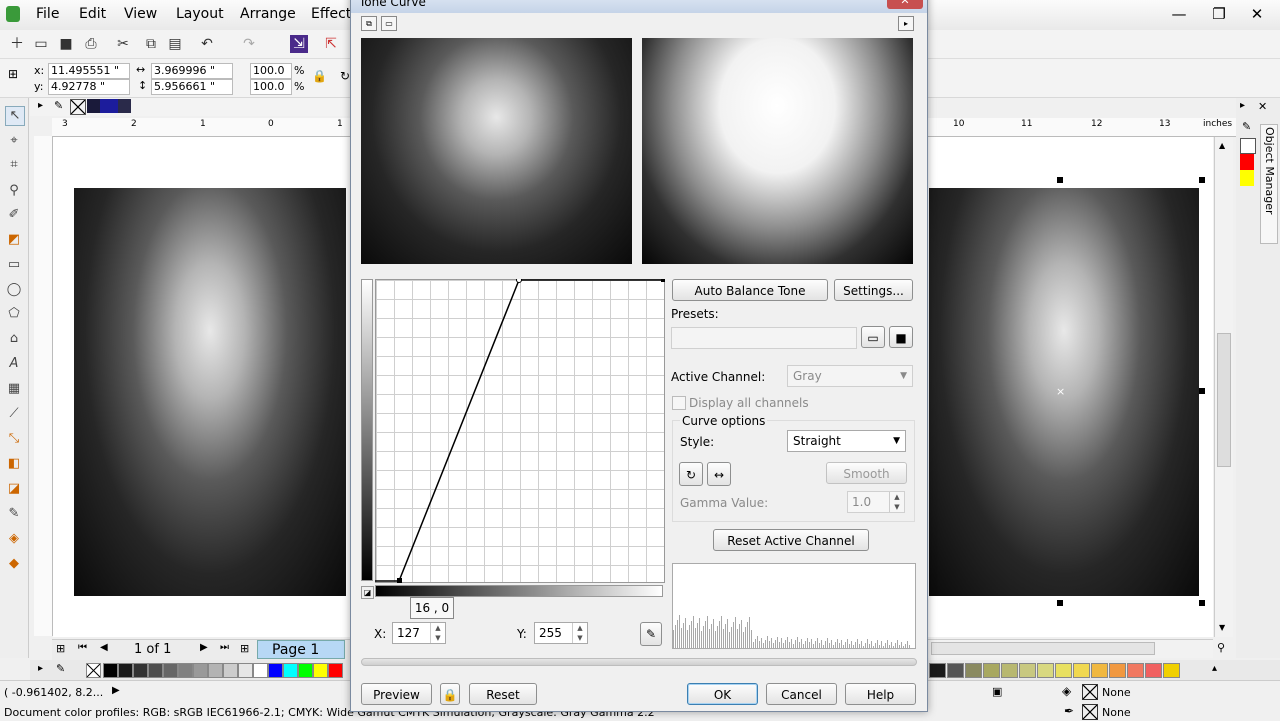 The height and width of the screenshot is (721, 1280). Describe the element at coordinates (1224, 400) in the screenshot. I see `scroll-thumb` at that location.